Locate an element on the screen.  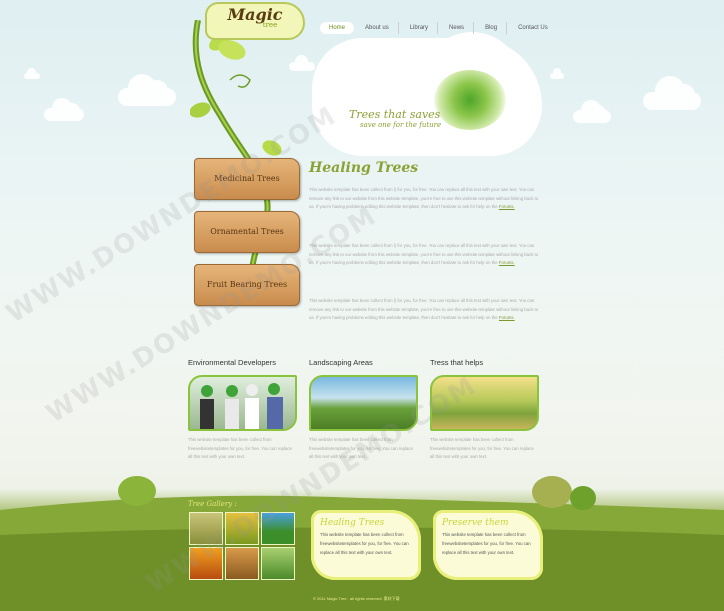
note-title: Preserve them is located at coordinates (475, 523).